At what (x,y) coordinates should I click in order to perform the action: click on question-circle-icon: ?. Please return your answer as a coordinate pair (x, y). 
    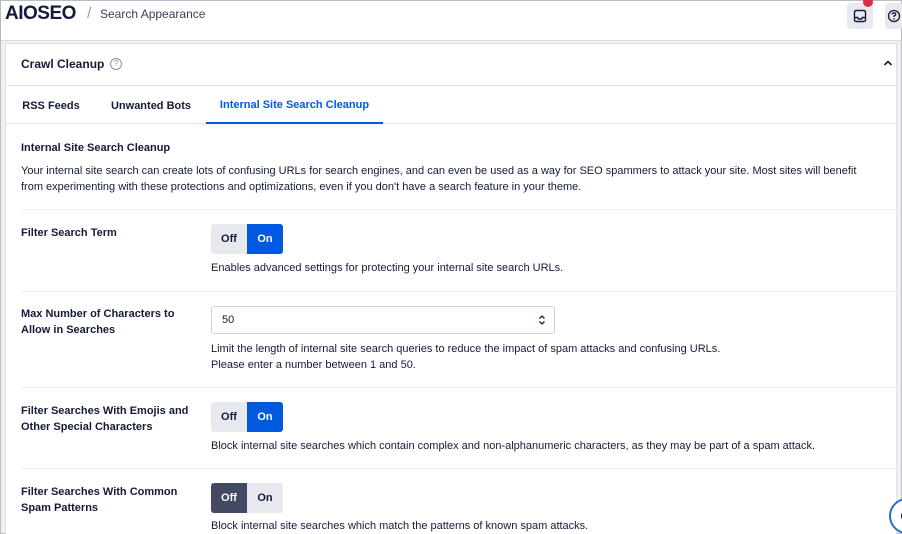
    Looking at the image, I should click on (116, 64).